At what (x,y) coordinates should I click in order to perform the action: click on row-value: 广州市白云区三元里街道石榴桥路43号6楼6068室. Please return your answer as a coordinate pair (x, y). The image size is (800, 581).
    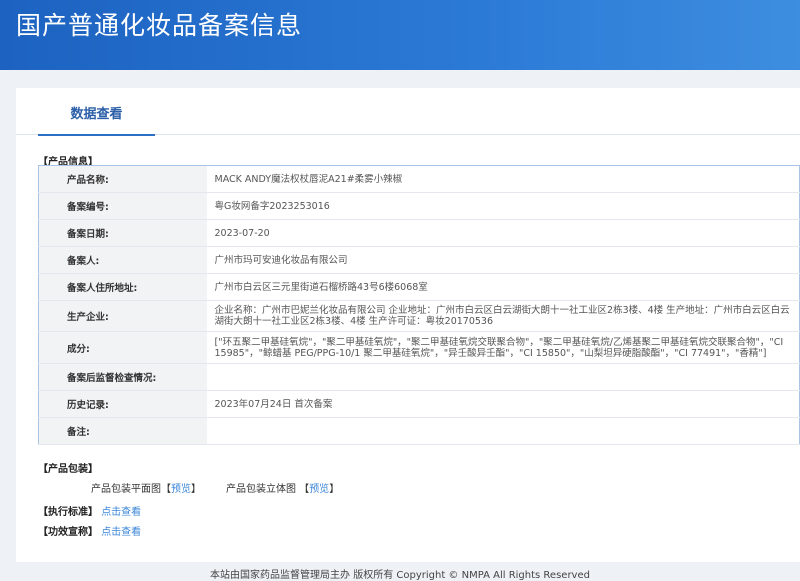
    Looking at the image, I should click on (503, 287).